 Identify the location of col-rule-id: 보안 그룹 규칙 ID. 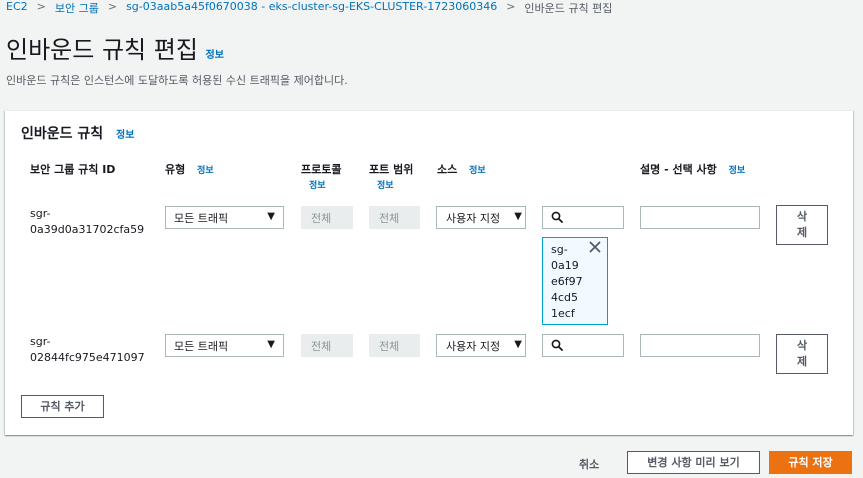
(73, 169).